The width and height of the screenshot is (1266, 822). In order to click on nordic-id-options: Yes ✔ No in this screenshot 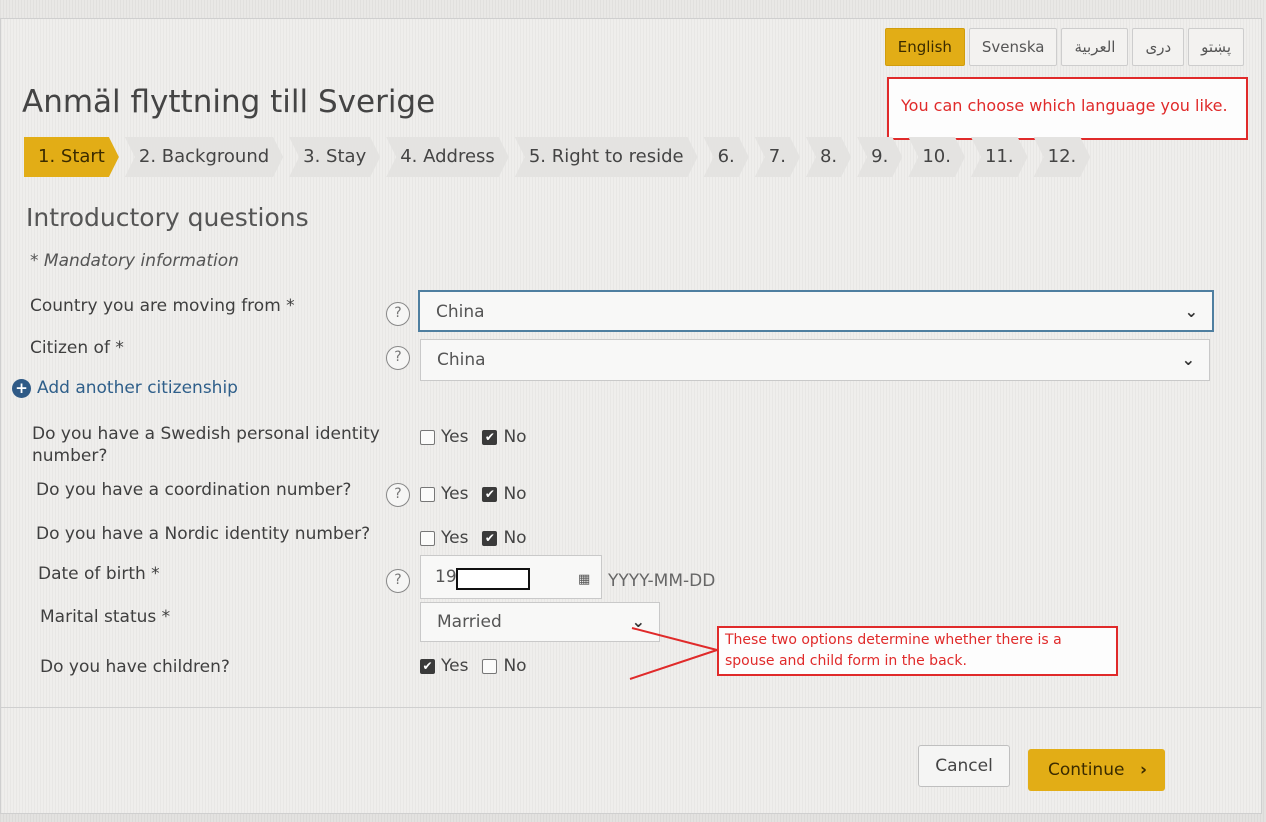, I will do `click(477, 538)`.